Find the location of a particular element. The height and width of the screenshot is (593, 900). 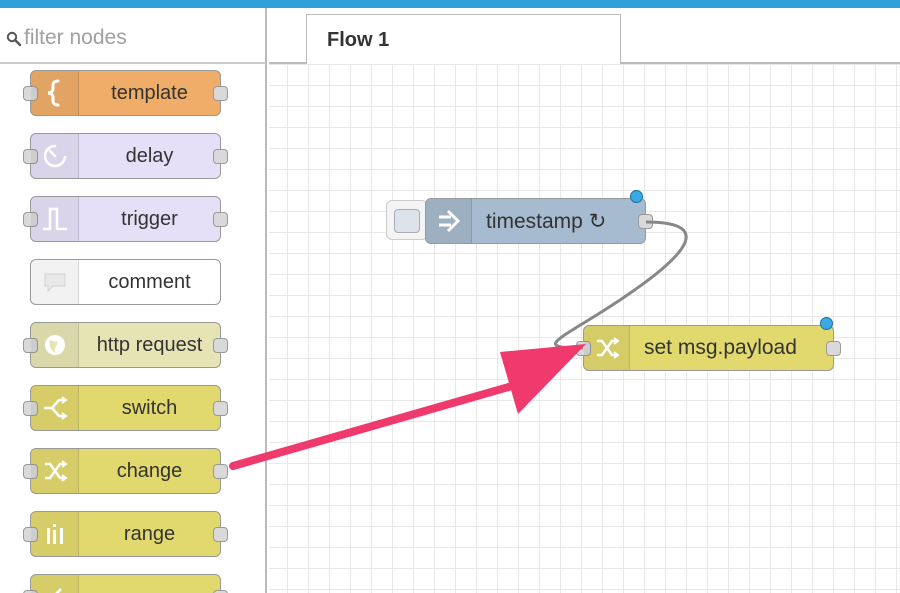

curly-brace-icon is located at coordinates (55, 93).